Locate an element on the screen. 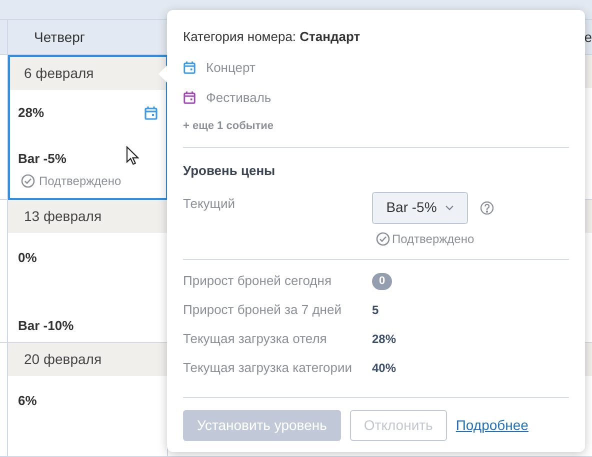  column-header: е is located at coordinates (588, 37).